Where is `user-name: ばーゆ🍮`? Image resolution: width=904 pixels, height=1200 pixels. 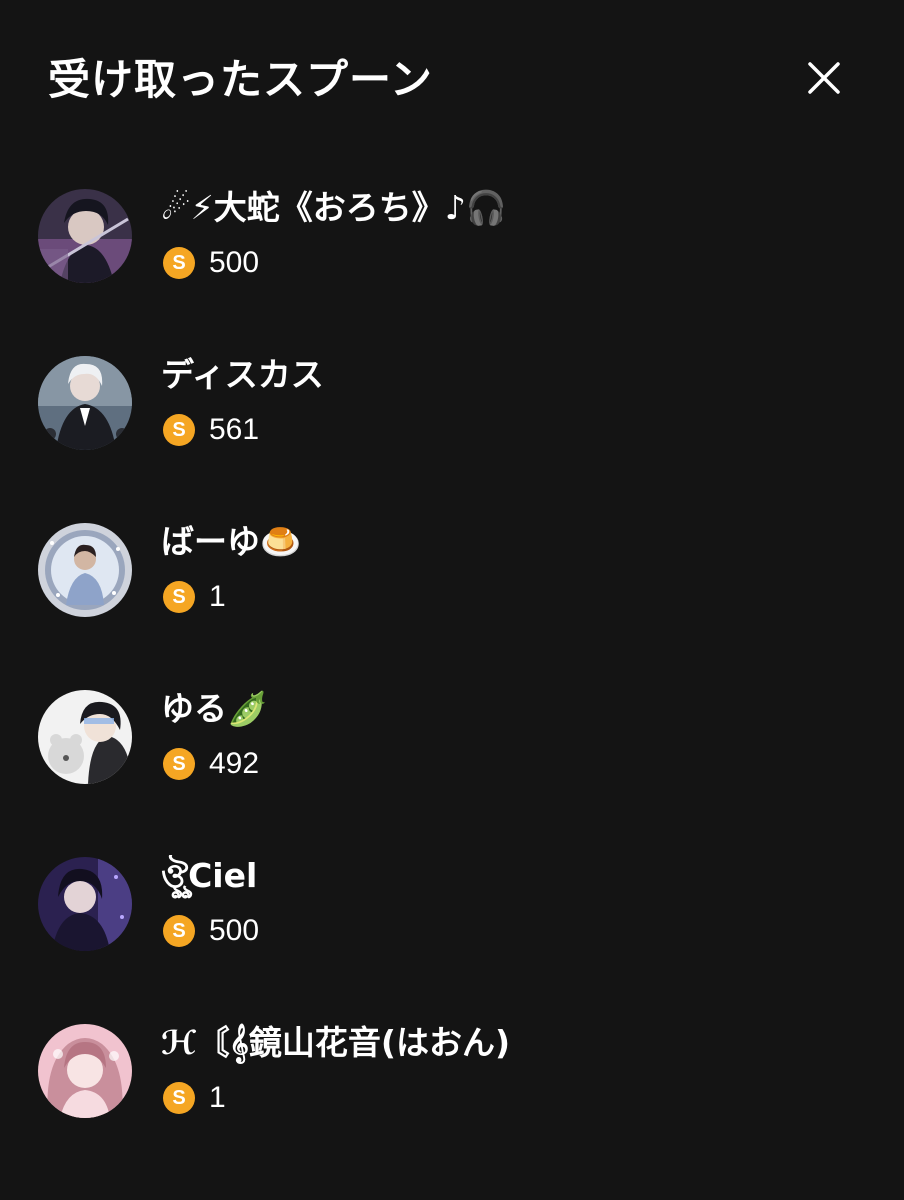
user-name: ばーゆ🍮 is located at coordinates (231, 541).